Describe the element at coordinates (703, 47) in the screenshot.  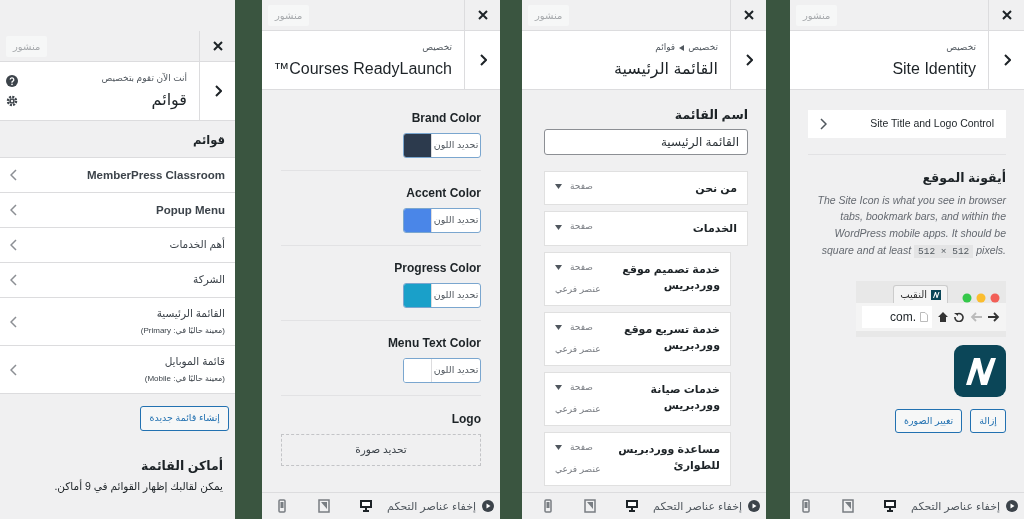
I see `breadcrumb-item: تخصيص` at that location.